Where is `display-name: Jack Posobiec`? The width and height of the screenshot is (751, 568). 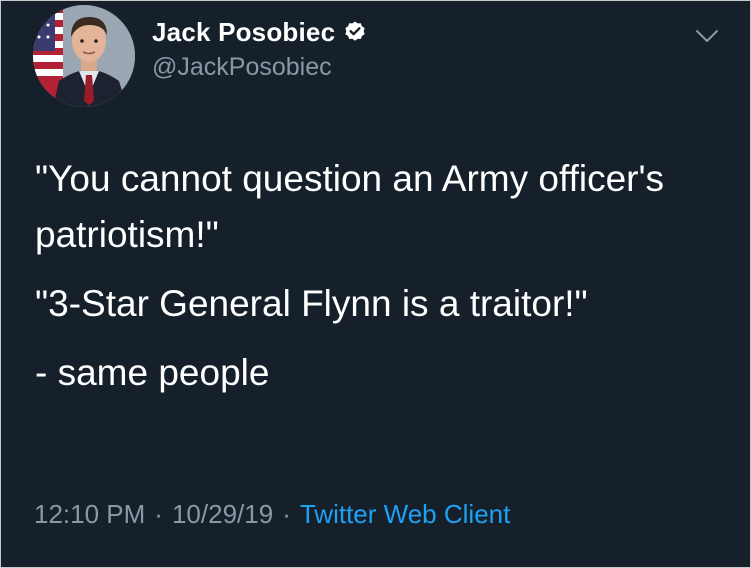 display-name: Jack Posobiec is located at coordinates (243, 32).